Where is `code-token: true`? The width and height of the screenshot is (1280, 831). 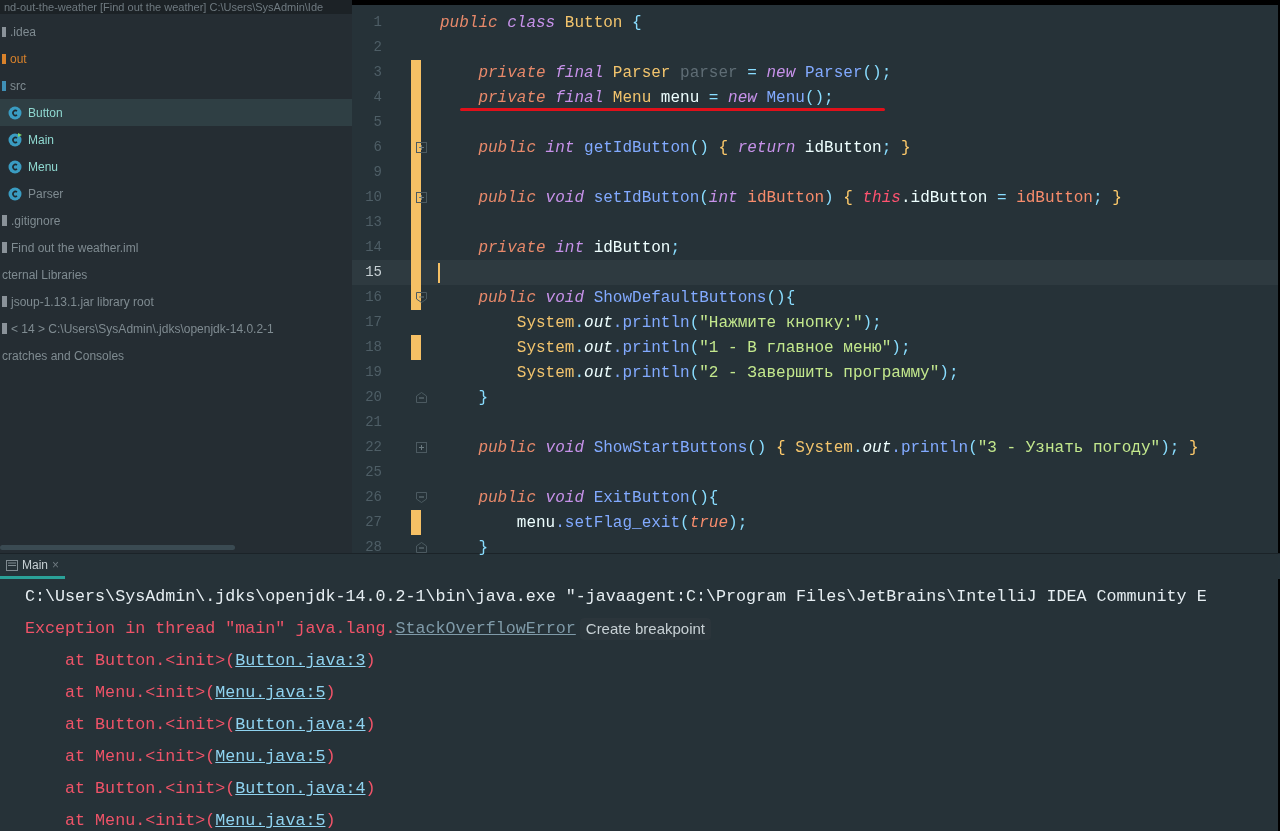 code-token: true is located at coordinates (709, 523).